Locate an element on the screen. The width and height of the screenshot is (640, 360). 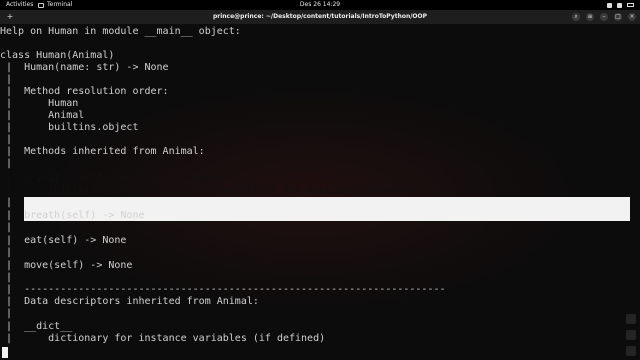
move-method-line: | move(self) -> None is located at coordinates (66, 265).